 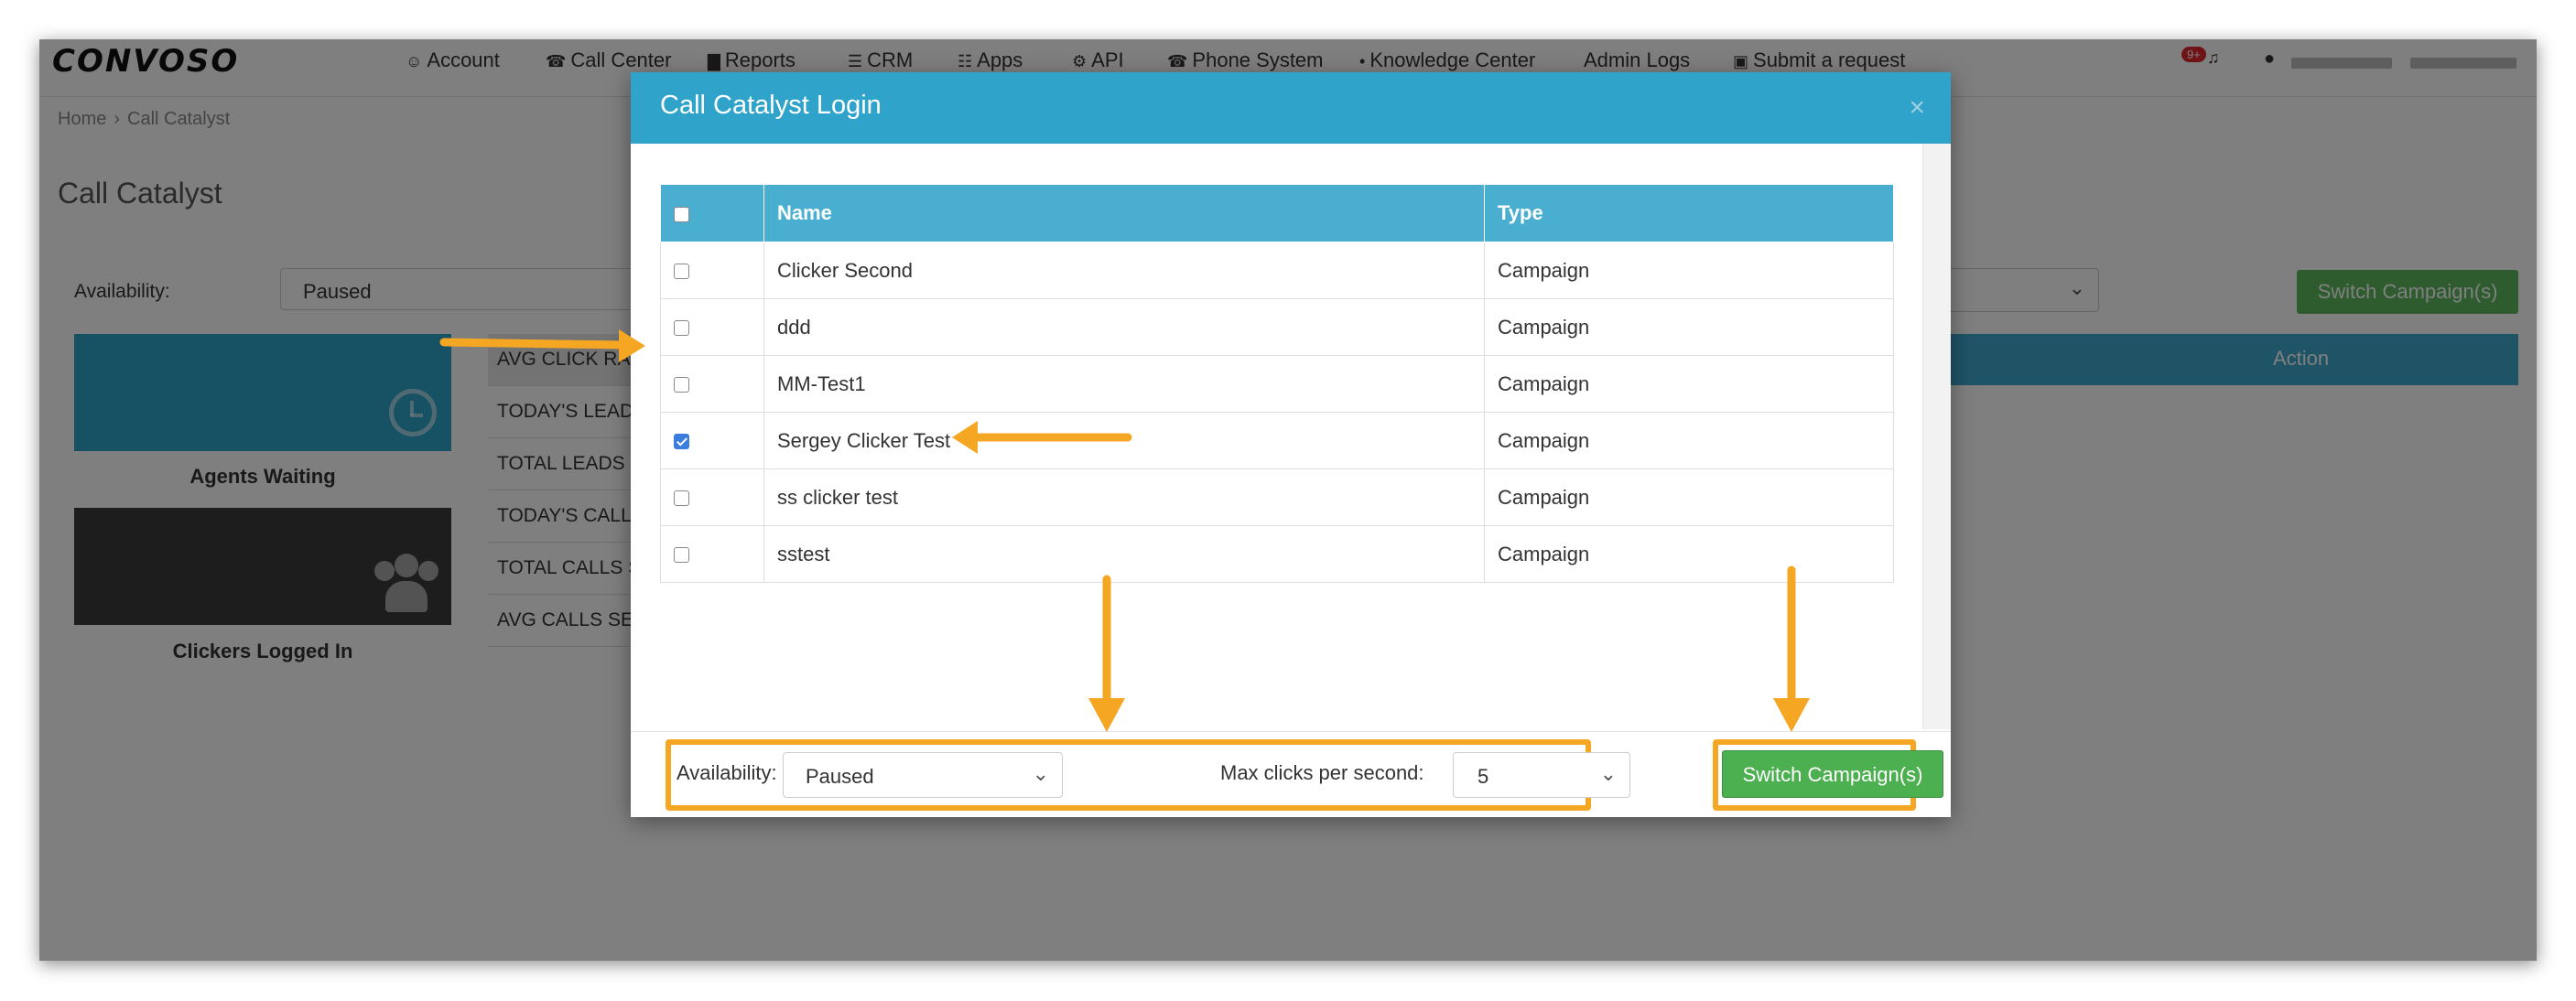 What do you see at coordinates (1124, 327) in the screenshot?
I see `campaign-name-cell: ddd` at bounding box center [1124, 327].